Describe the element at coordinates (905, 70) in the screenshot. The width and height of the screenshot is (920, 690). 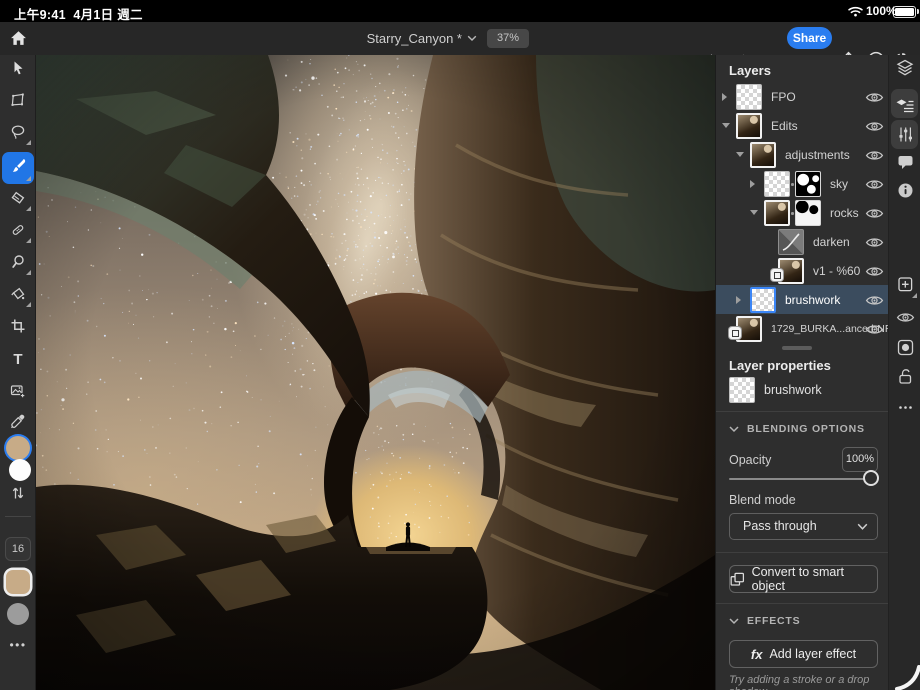
I see `layers-panel-button` at that location.